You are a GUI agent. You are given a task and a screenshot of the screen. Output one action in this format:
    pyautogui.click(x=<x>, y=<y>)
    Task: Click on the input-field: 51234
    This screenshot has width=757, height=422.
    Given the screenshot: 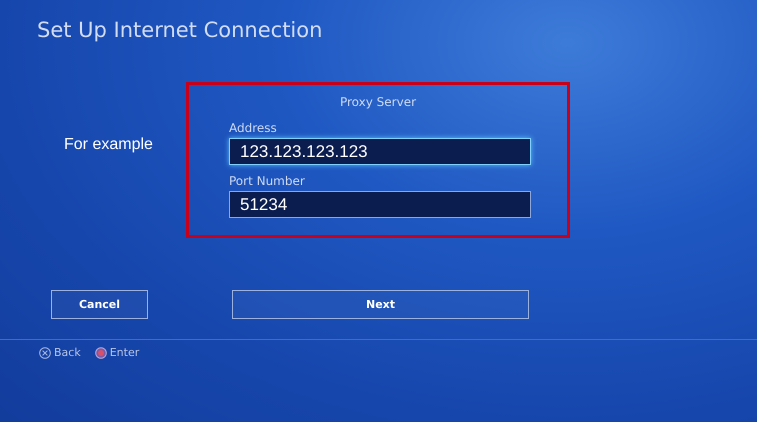 What is the action you would take?
    pyautogui.click(x=380, y=204)
    